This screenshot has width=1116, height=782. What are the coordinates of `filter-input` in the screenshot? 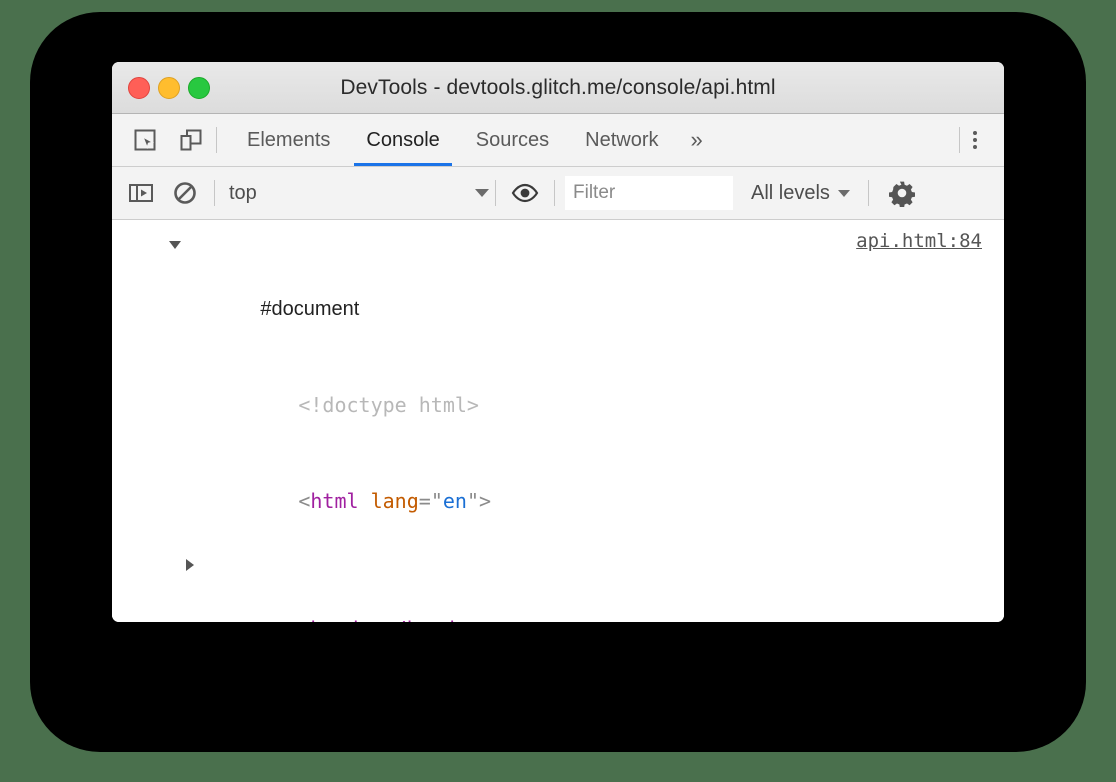 It's located at (649, 193).